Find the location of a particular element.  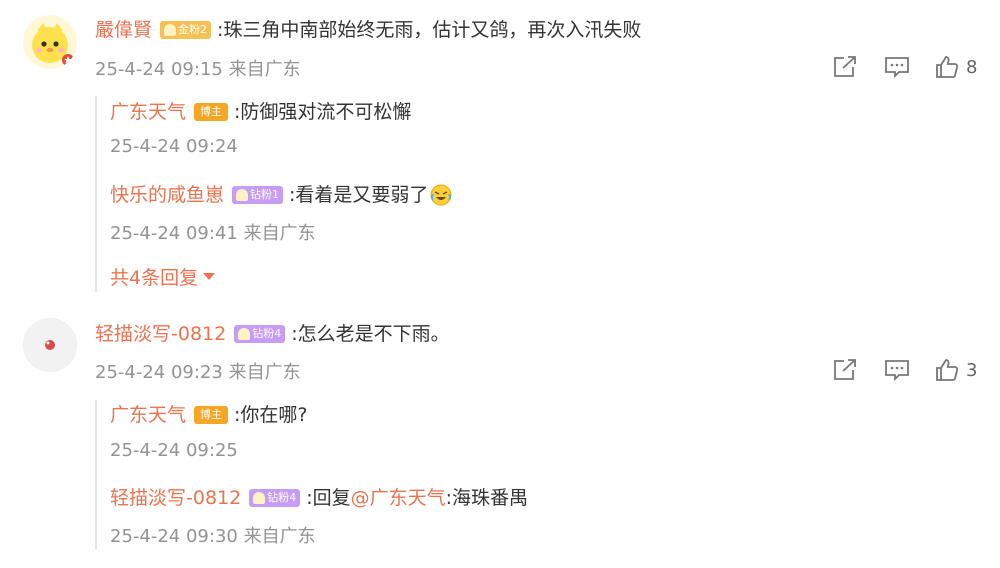

avatar-chick-icon is located at coordinates (50, 42).